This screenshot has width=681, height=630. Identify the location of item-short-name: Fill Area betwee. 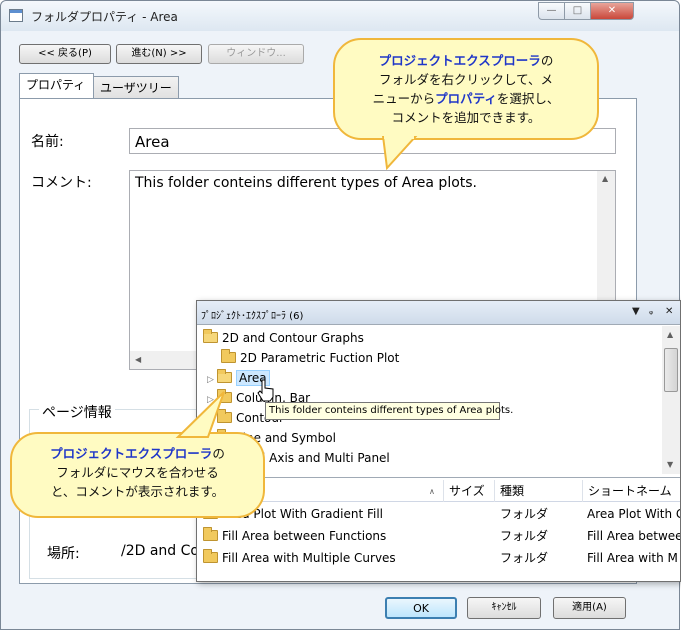
(633, 536).